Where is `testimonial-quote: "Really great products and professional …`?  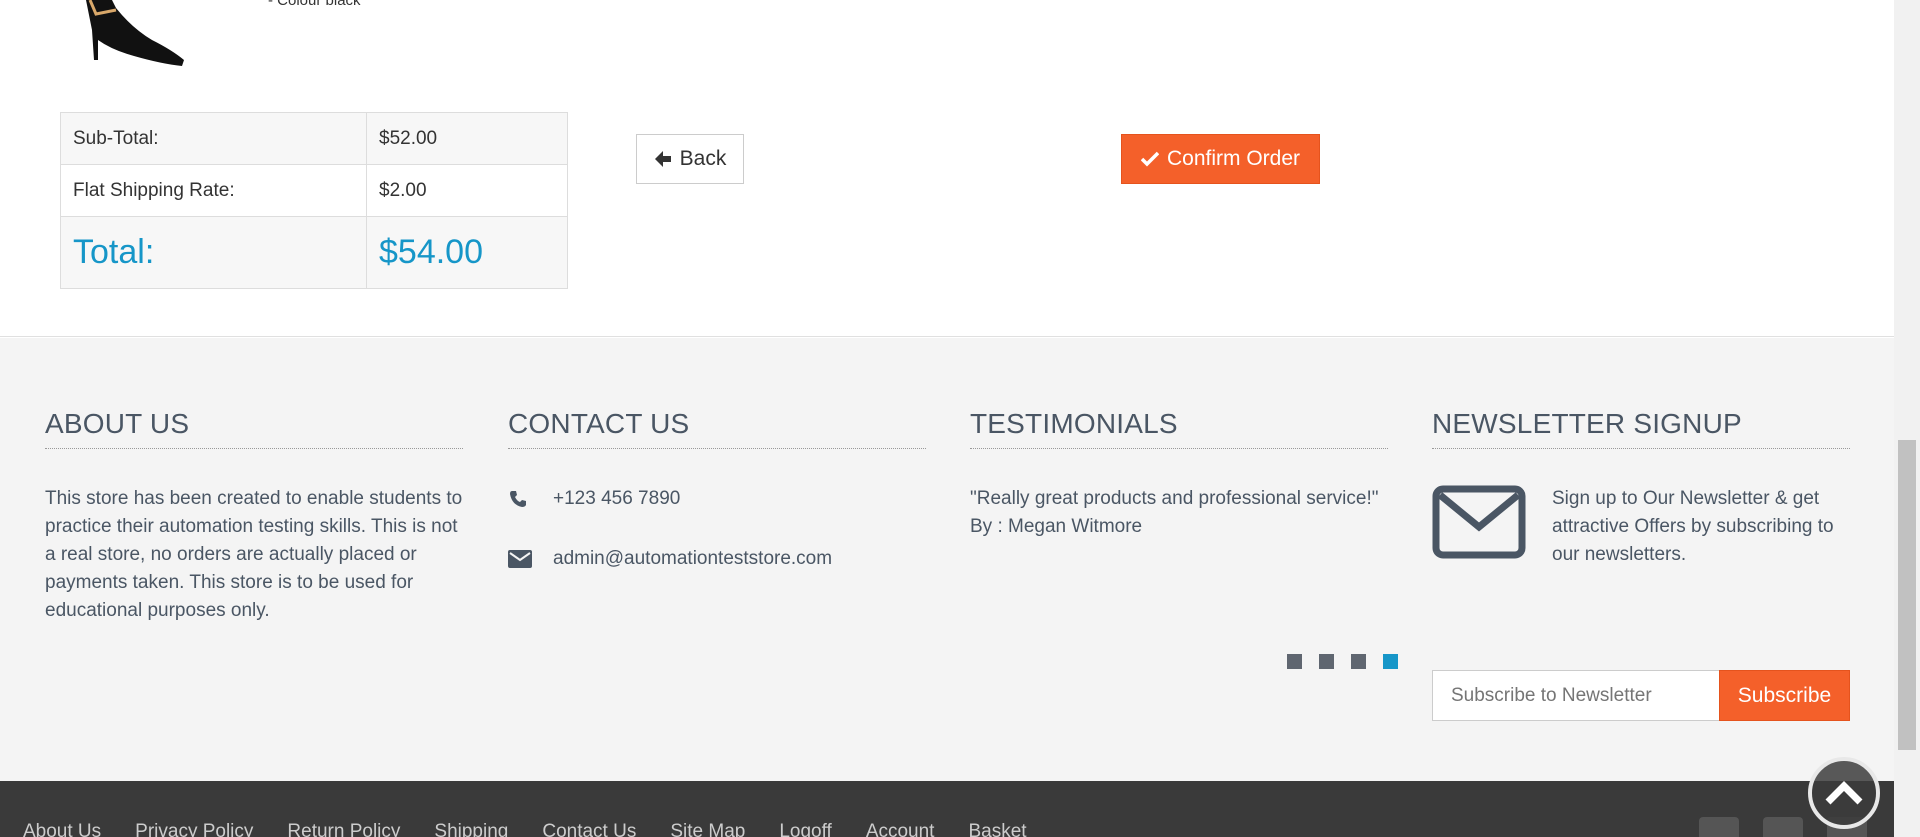
testimonial-quote: "Really great products and professional … is located at coordinates (1174, 498).